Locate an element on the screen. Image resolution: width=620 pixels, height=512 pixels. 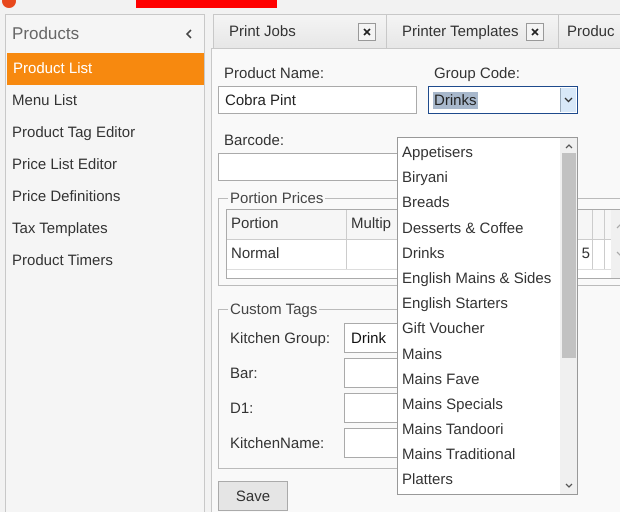
group-title: Portion Prices is located at coordinates (276, 198).